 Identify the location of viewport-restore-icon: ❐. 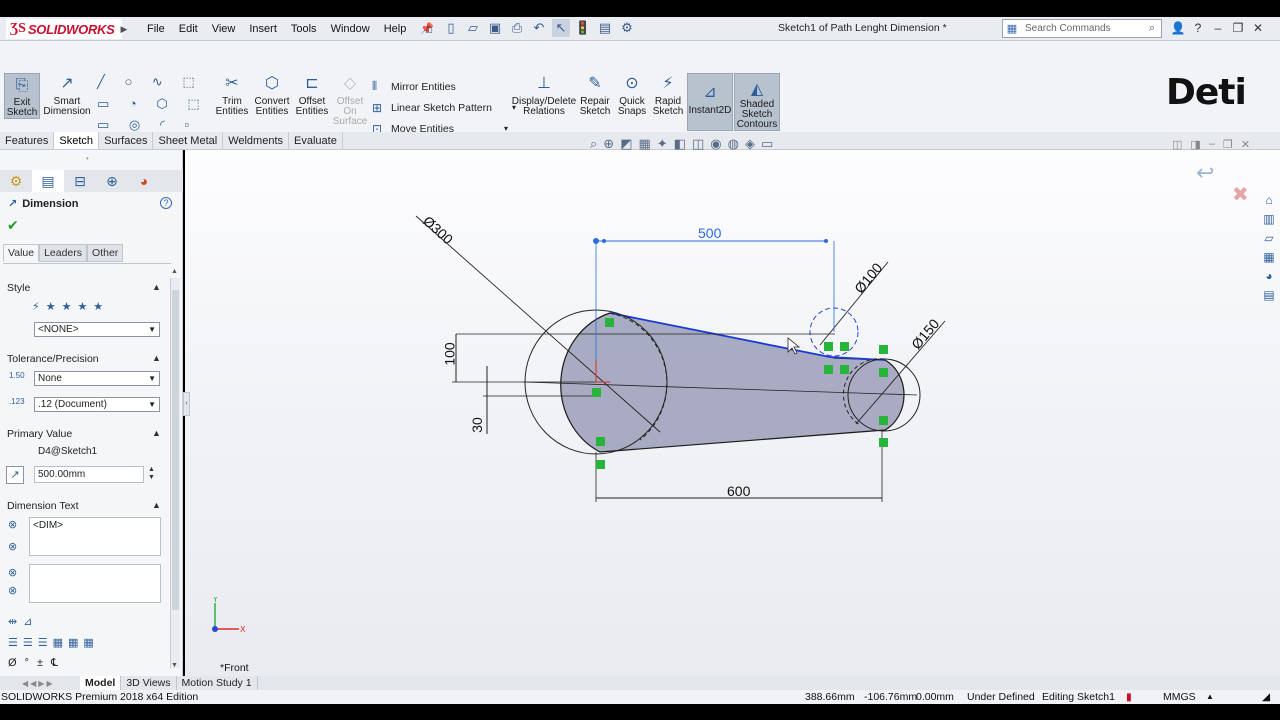
(1228, 144).